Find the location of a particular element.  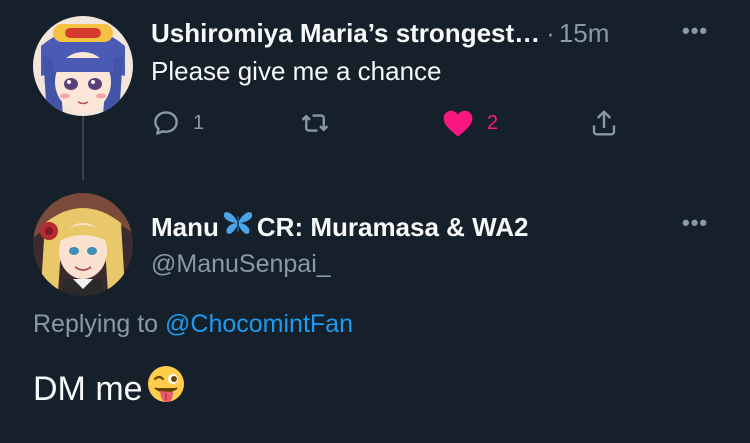

winking-tongue-emoji-icon is located at coordinates (166, 389).